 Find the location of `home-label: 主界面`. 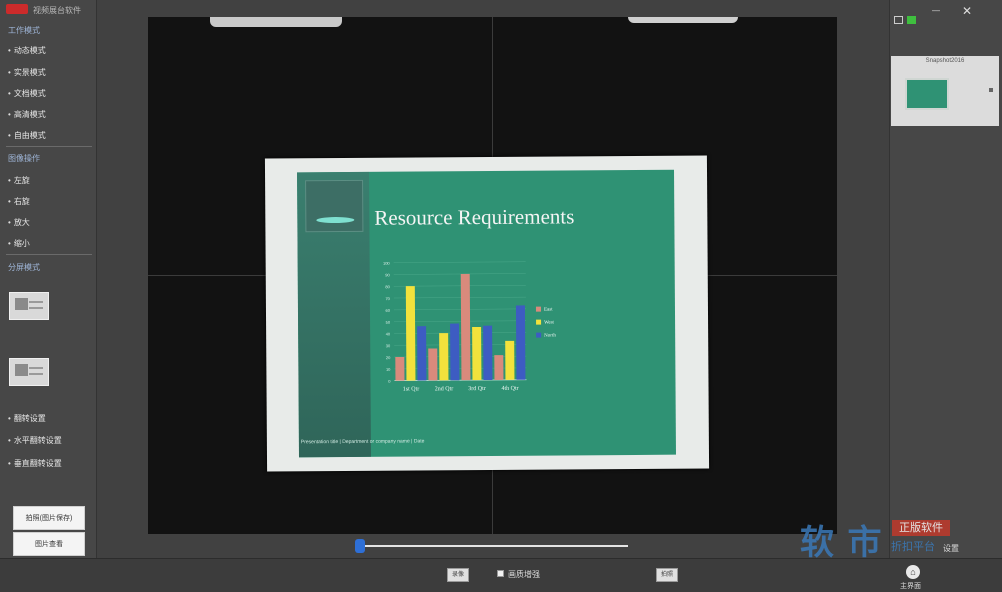

home-label: 主界面 is located at coordinates (910, 586).